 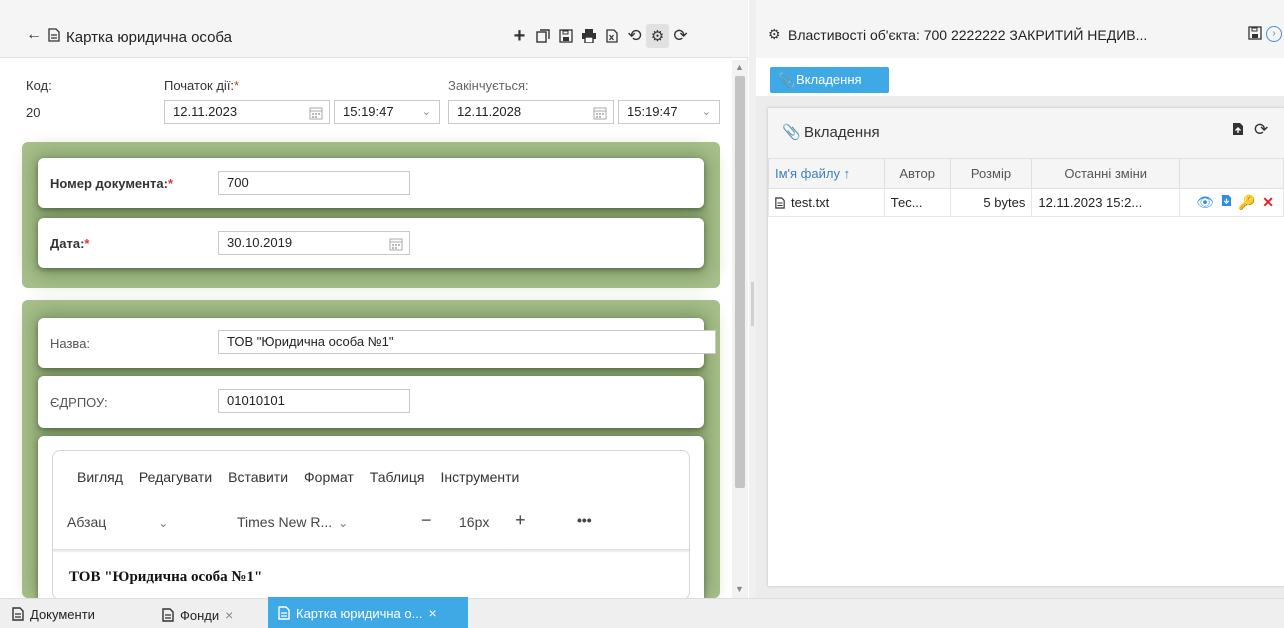 What do you see at coordinates (70, 243) in the screenshot?
I see `doc-date-label: Дата:*` at bounding box center [70, 243].